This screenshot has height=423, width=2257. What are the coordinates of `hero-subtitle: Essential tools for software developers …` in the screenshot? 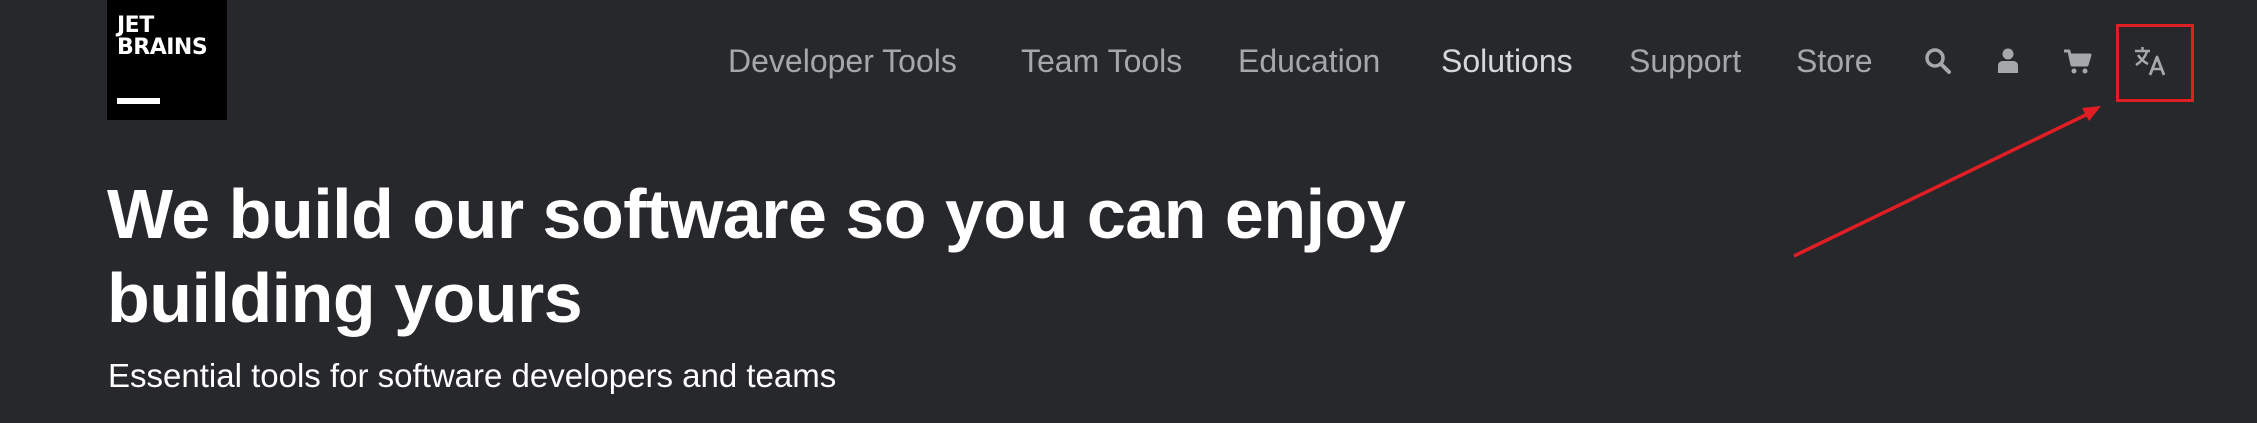 It's located at (472, 375).